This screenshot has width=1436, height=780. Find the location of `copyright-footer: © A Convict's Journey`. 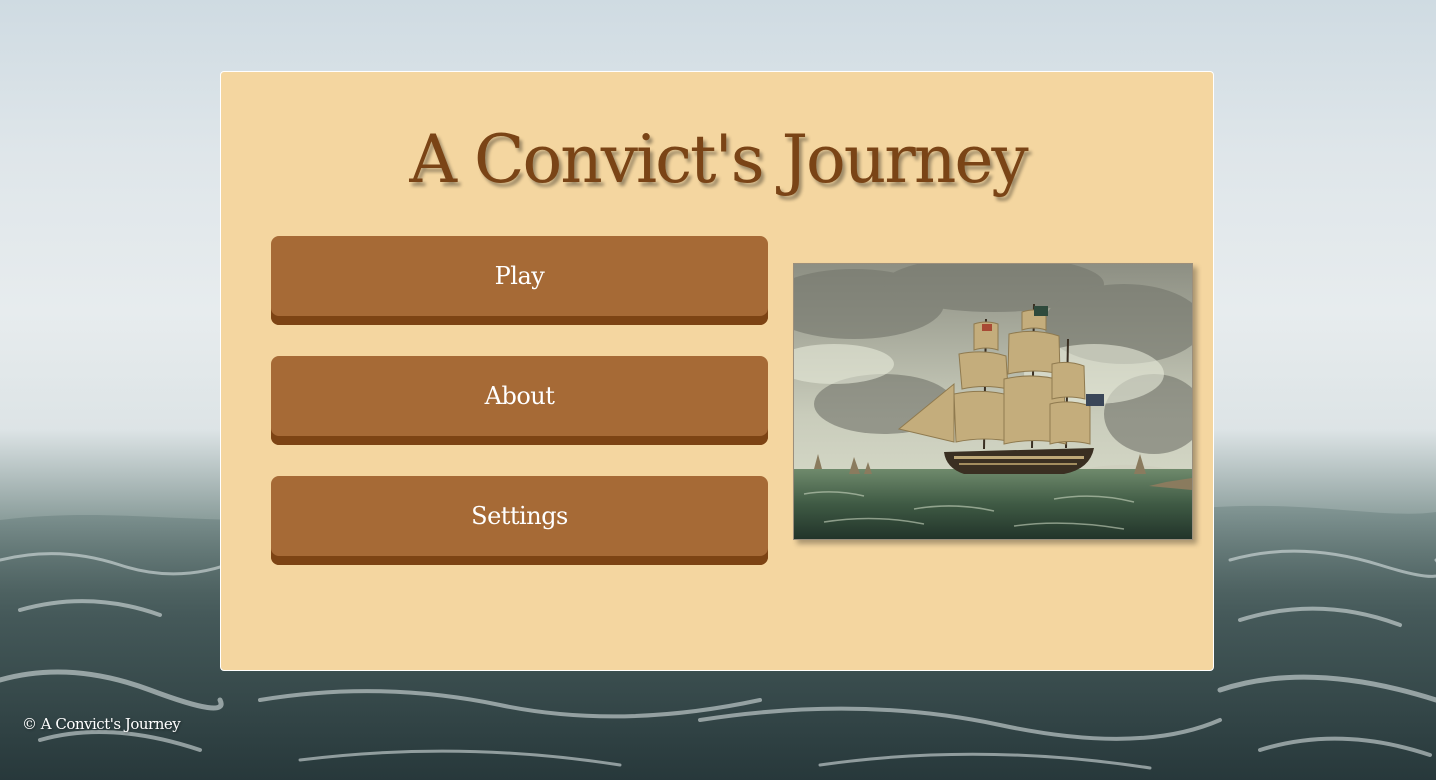

copyright-footer: © A Convict's Journey is located at coordinates (101, 724).